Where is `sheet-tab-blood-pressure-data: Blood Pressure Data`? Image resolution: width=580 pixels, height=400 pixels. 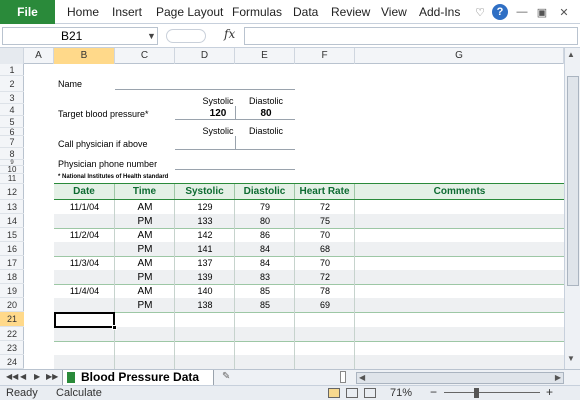
sheet-tab-blood-pressure-data: Blood Pressure Data is located at coordinates (138, 378).